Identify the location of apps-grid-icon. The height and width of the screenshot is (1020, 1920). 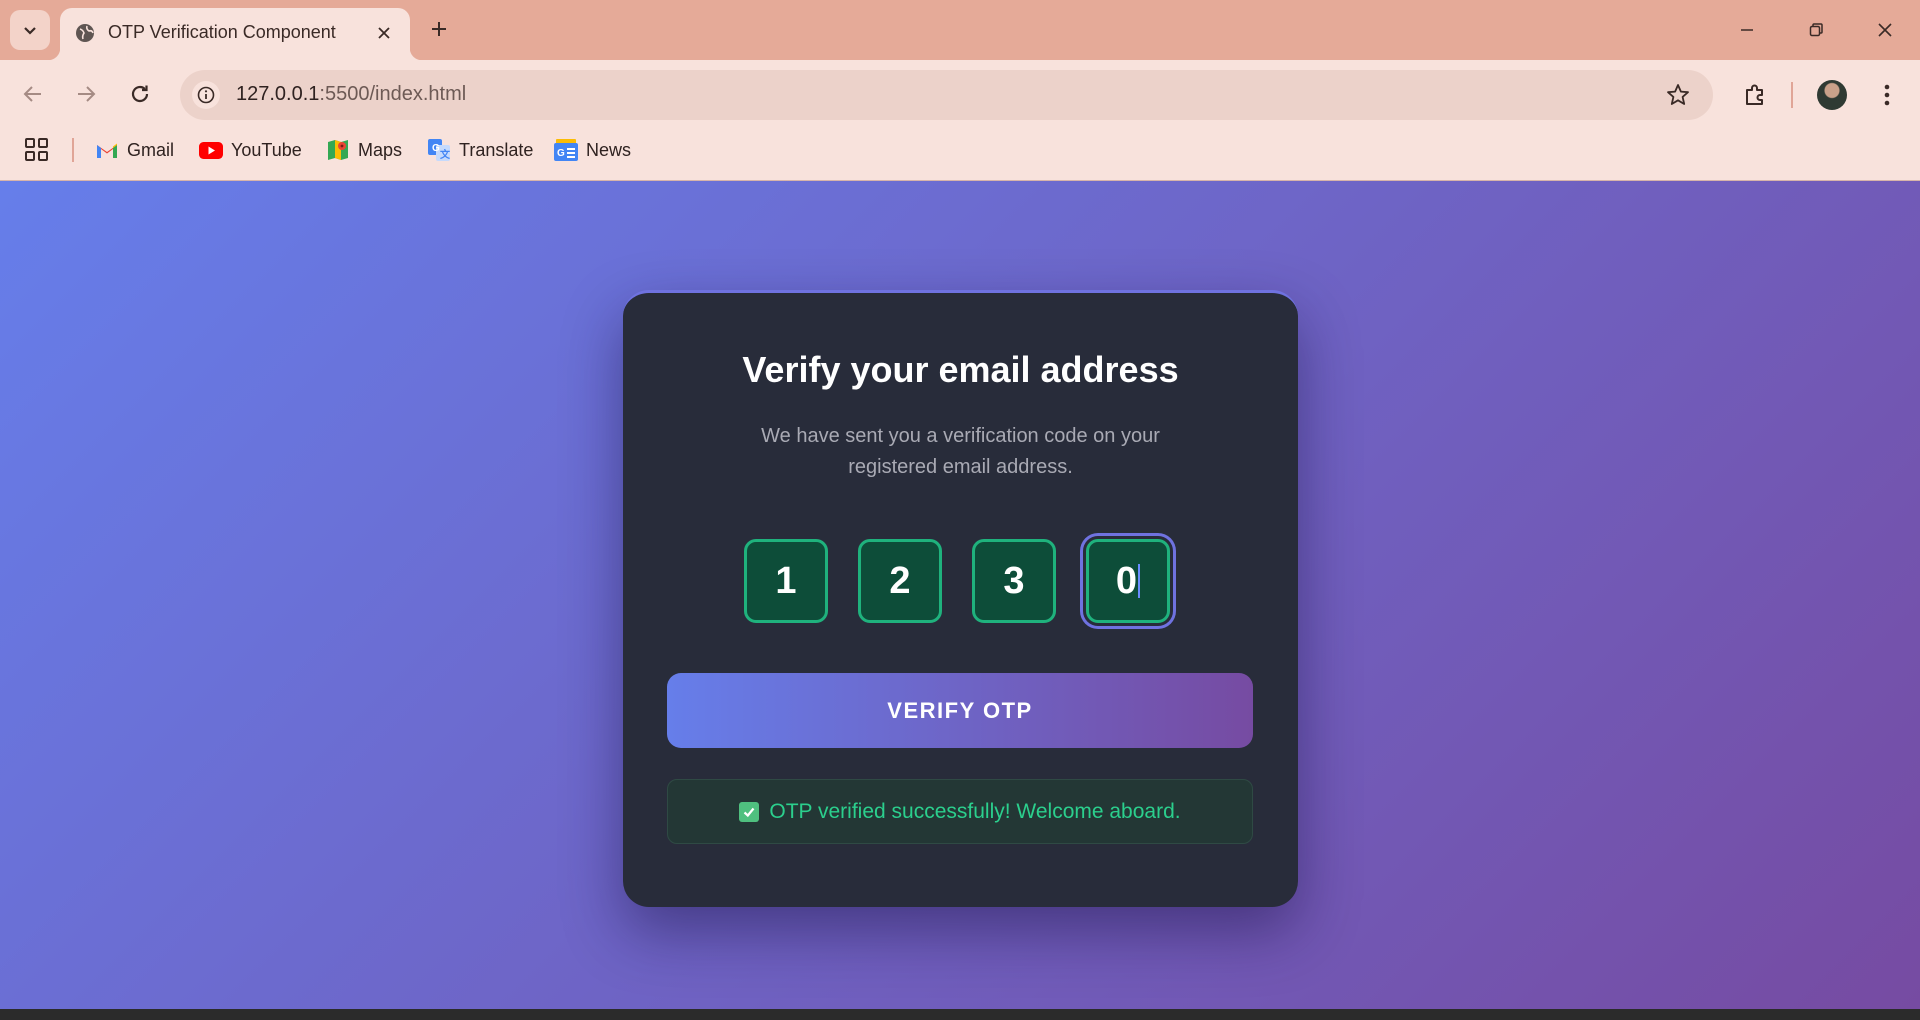
(37, 150).